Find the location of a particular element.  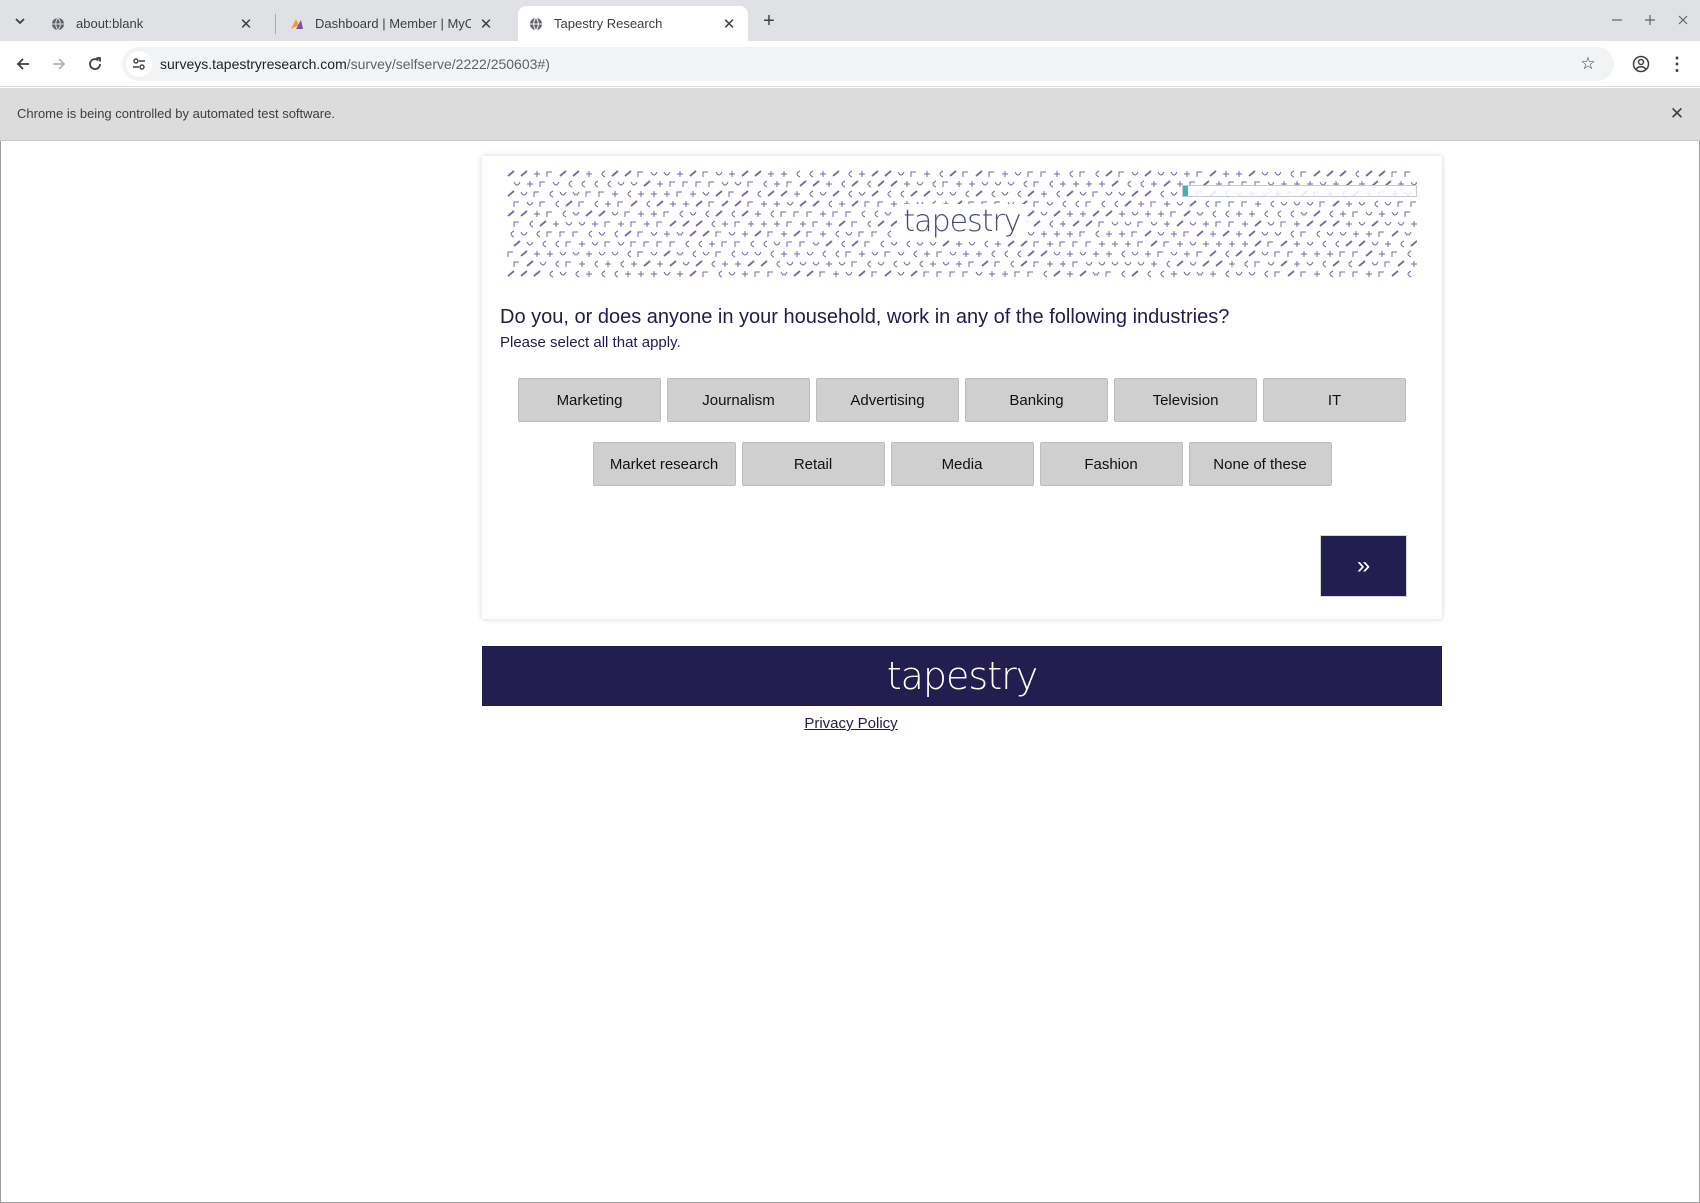

chevron-down-icon is located at coordinates (20, 21).